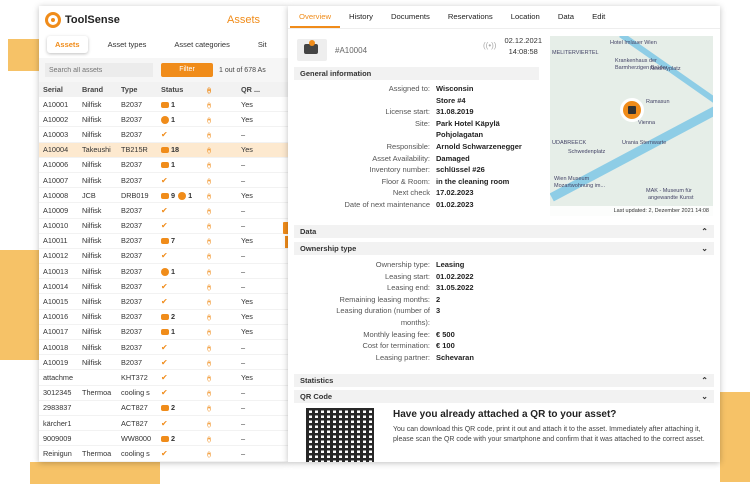 Image resolution: width=750 pixels, height=500 pixels. Describe the element at coordinates (163, 180) in the screenshot. I see `table-row: A10007 Nilfisk B2037 ✔ (•) –` at that location.